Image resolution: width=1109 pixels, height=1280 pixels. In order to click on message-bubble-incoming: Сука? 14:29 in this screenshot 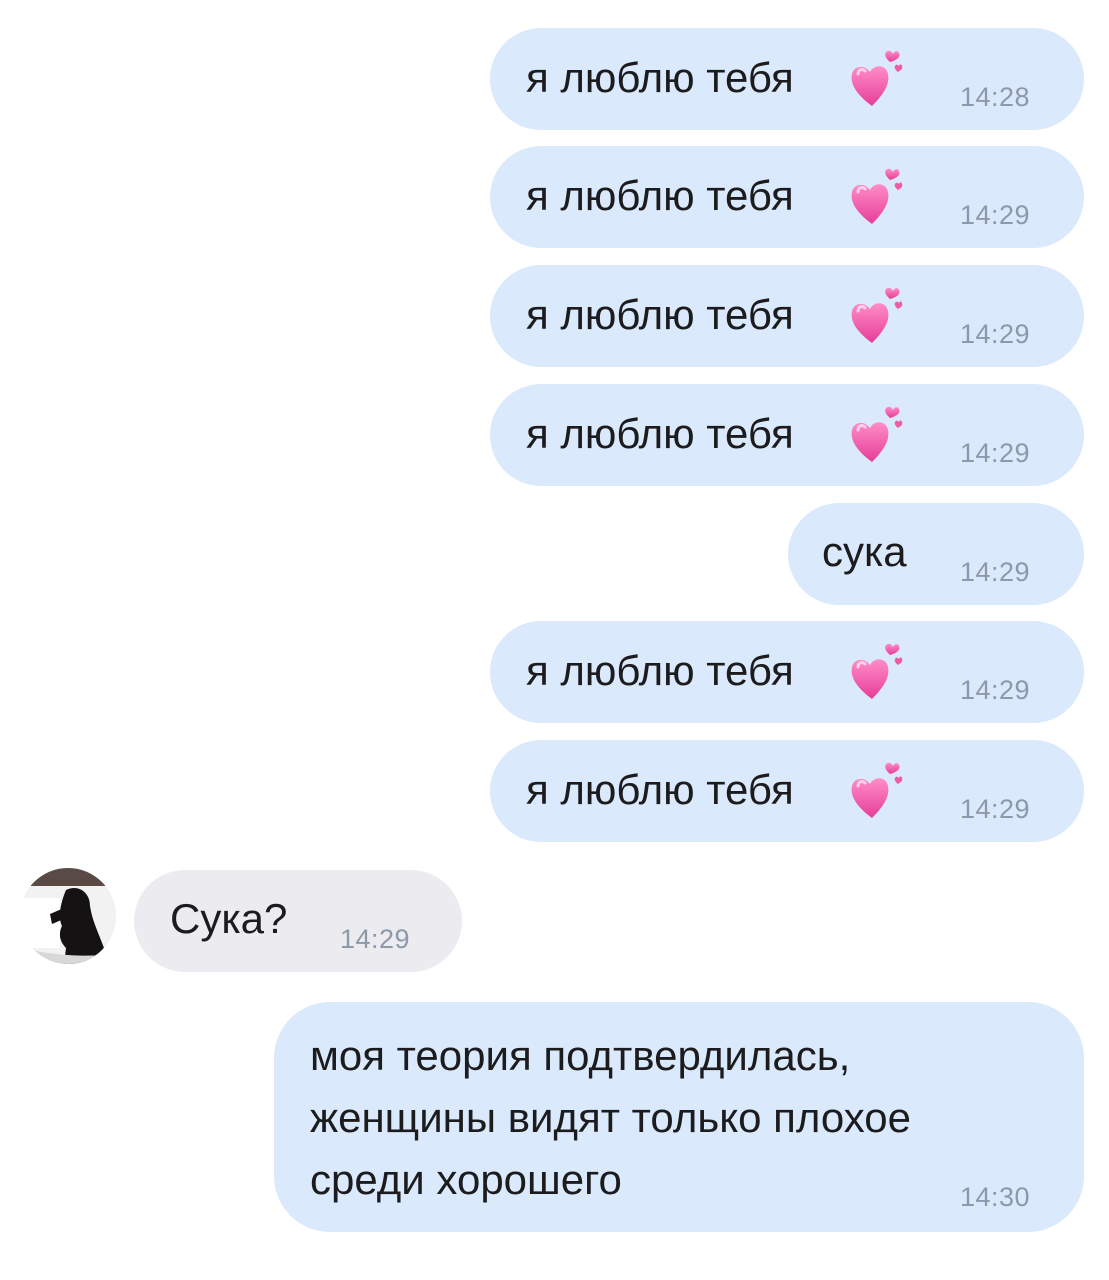, I will do `click(298, 921)`.